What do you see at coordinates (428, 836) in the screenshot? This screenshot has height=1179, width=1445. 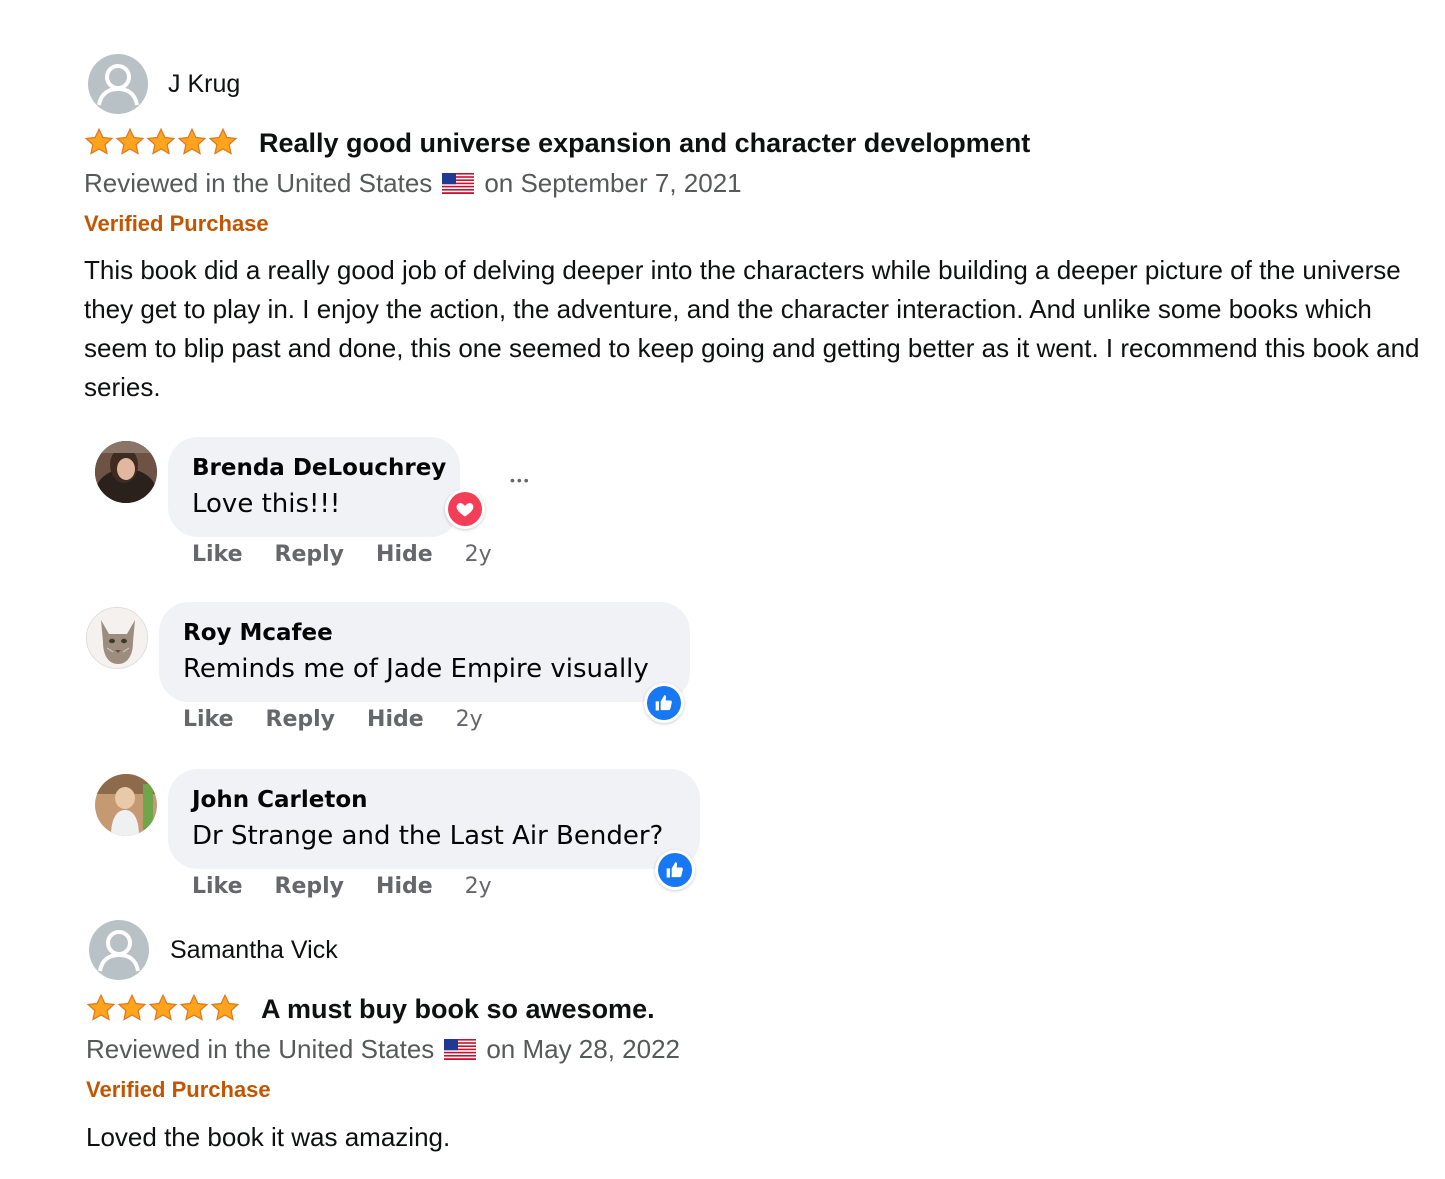 I see `comment-text: Dr Strange and the Last Air Bender?` at bounding box center [428, 836].